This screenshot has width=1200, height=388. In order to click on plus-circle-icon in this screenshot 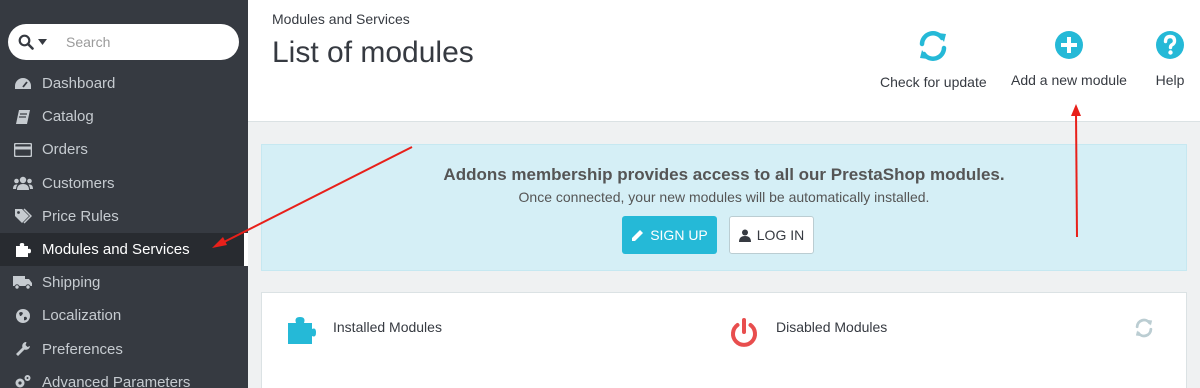, I will do `click(1068, 45)`.